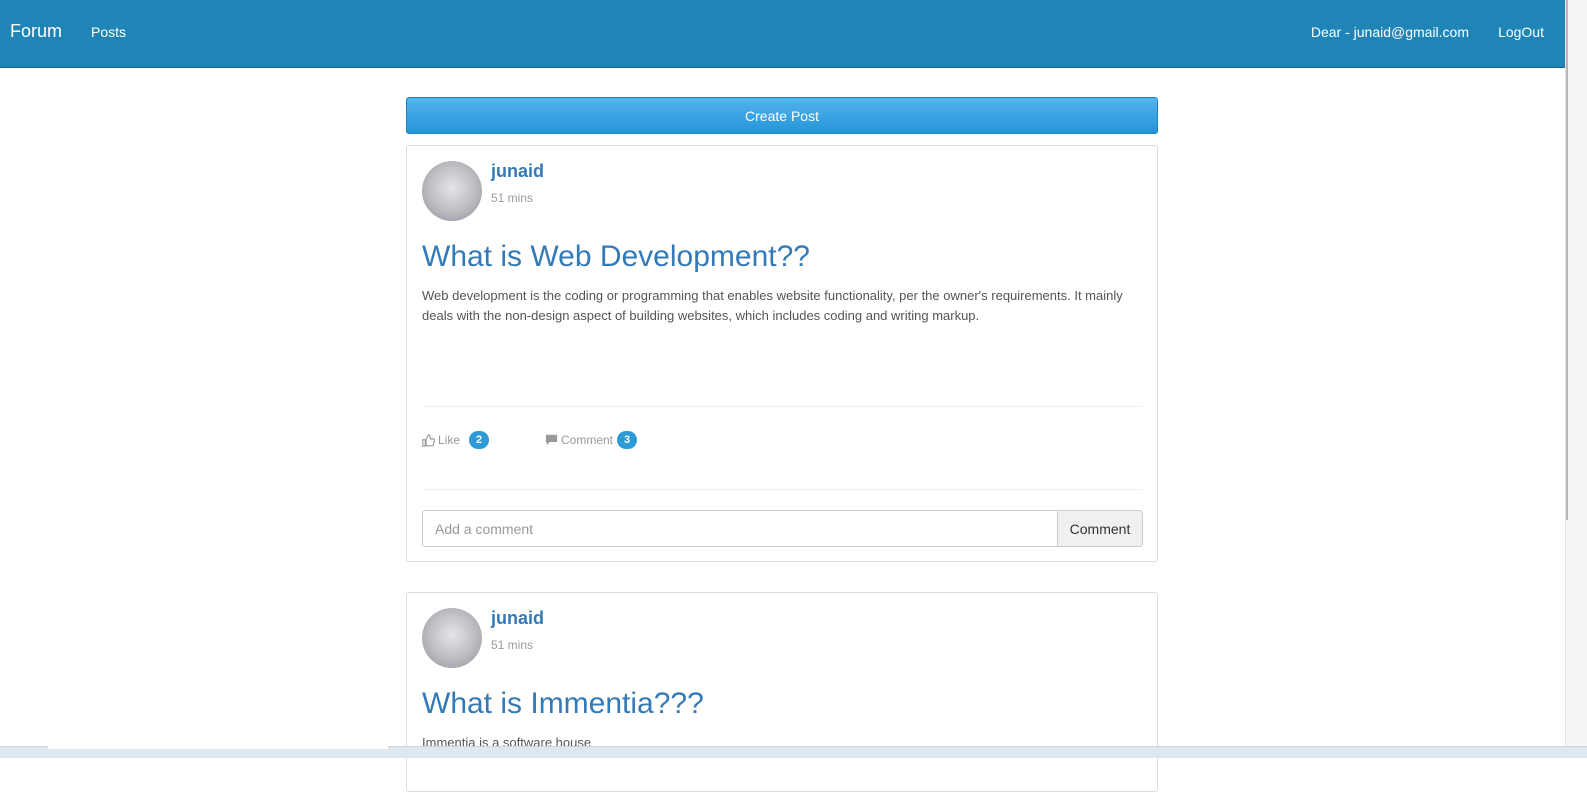 Image resolution: width=1587 pixels, height=792 pixels. I want to click on post-title: What is Web Development??, so click(616, 257).